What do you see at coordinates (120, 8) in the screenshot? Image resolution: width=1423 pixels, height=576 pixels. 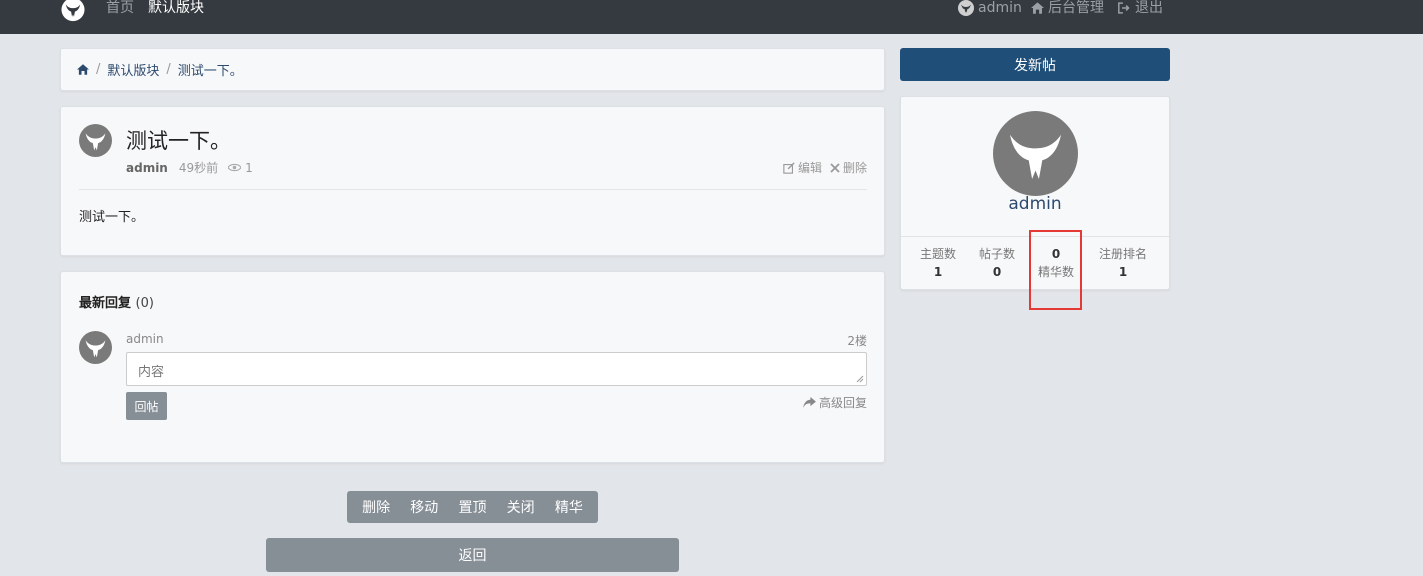 I see `nav-home-link: 首页` at bounding box center [120, 8].